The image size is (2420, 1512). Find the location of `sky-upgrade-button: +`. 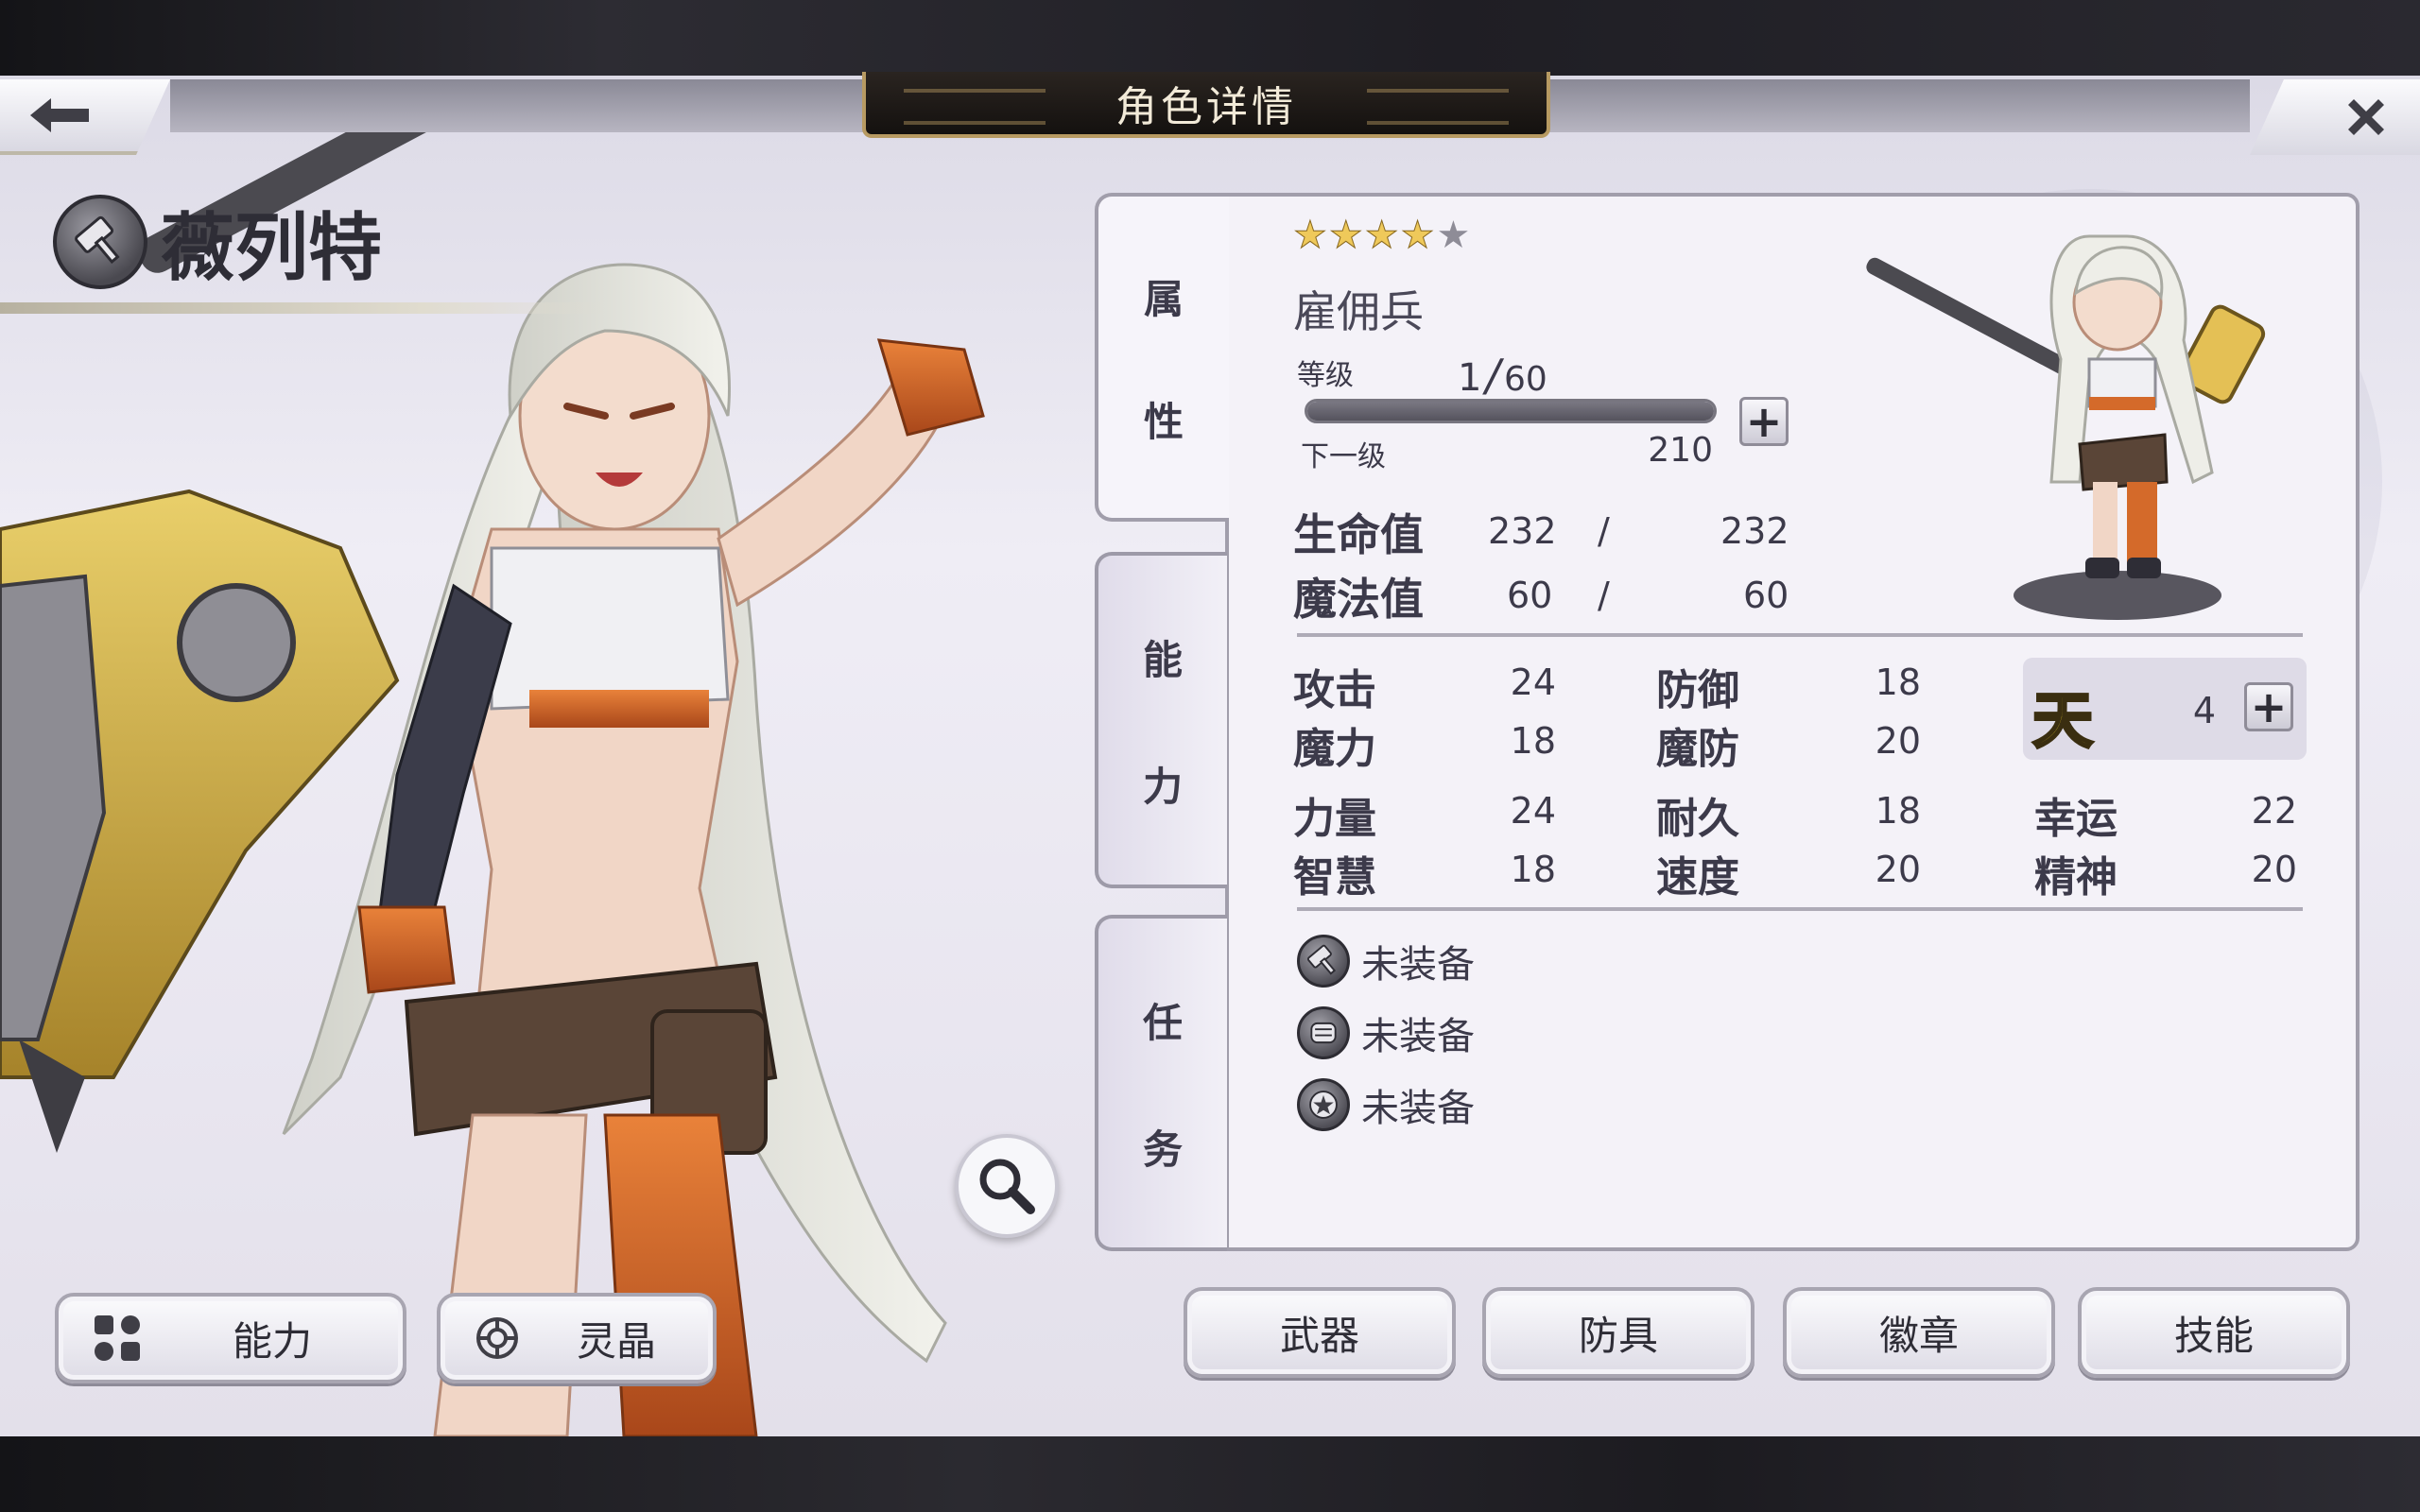

sky-upgrade-button: + is located at coordinates (2268, 706).